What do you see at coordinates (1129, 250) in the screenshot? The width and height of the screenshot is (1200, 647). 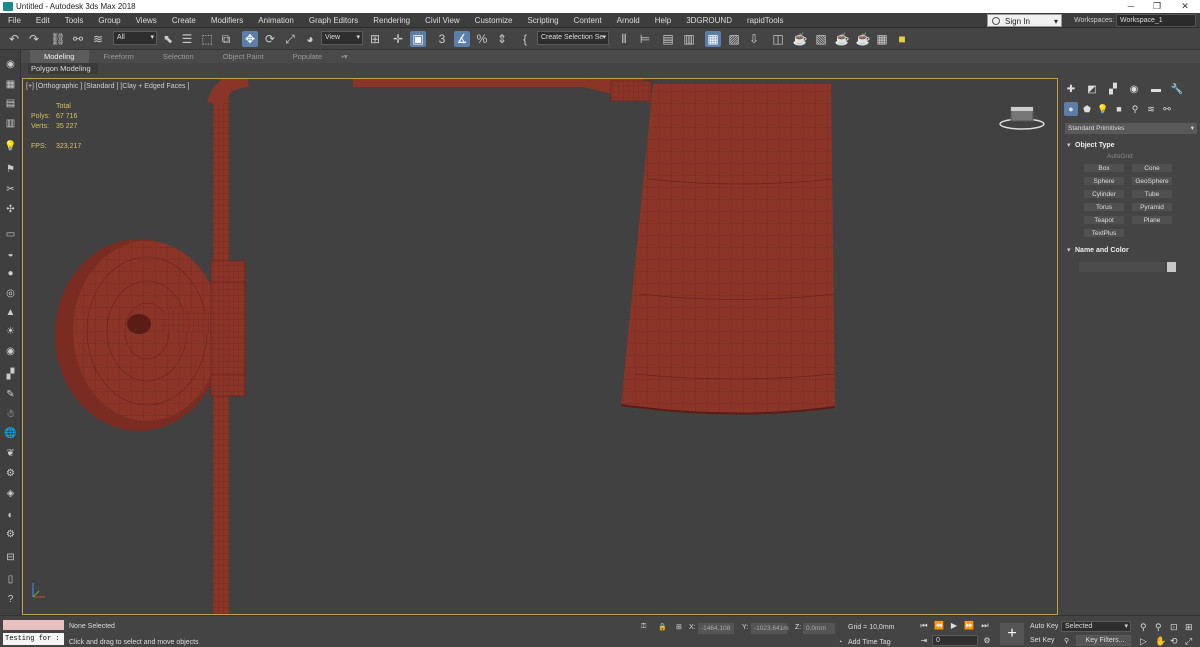 I see `rollout-name-and-color: ▾ Name and Color` at bounding box center [1129, 250].